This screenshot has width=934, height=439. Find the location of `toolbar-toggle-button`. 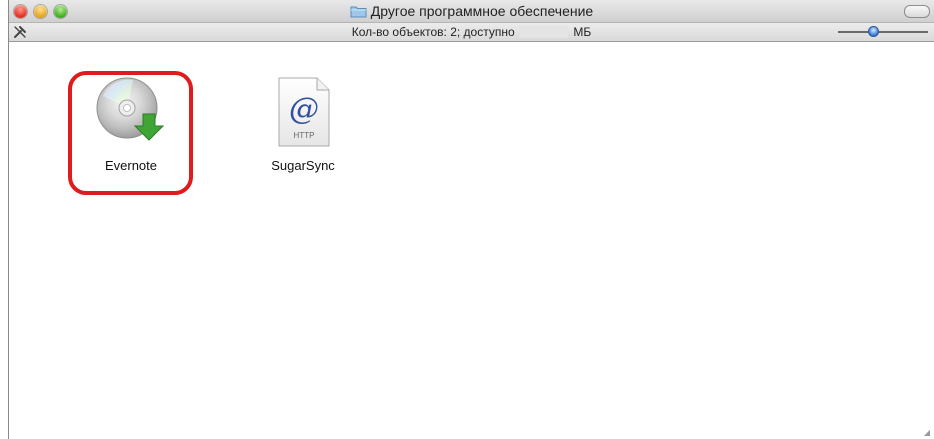

toolbar-toggle-button is located at coordinates (917, 11).